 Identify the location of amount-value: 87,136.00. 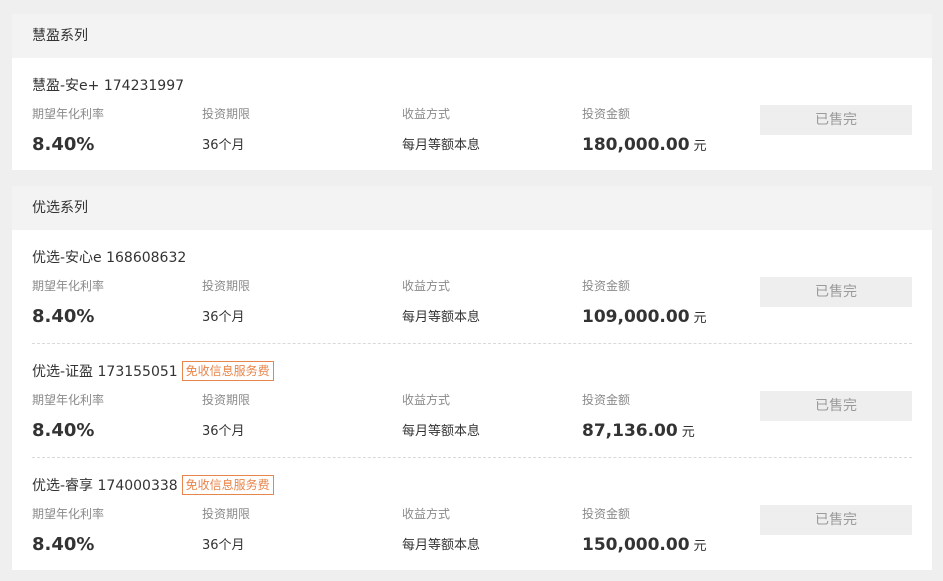
(630, 431).